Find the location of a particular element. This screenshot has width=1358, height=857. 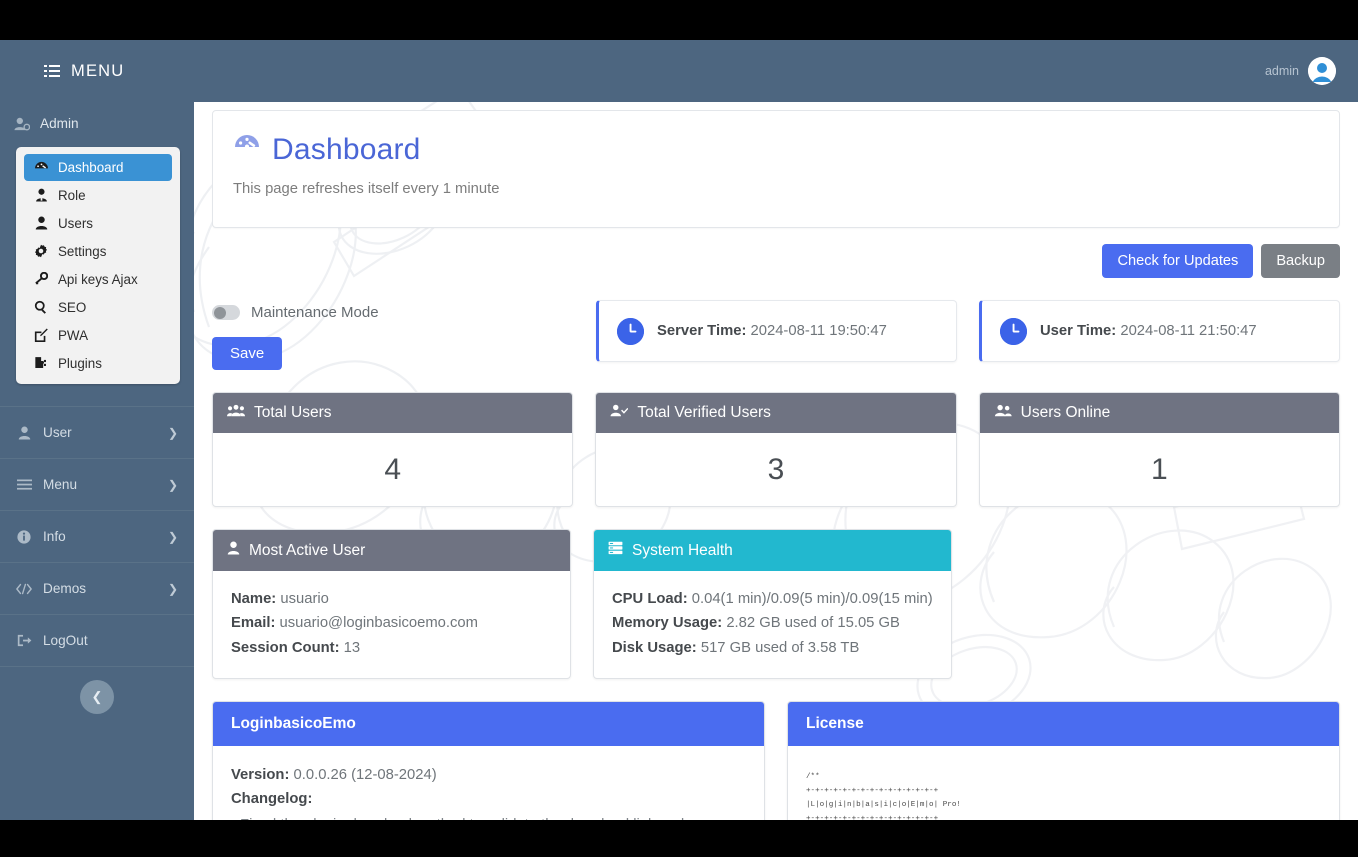

toolbar-buttons: Check for Updates Backup is located at coordinates (776, 261).